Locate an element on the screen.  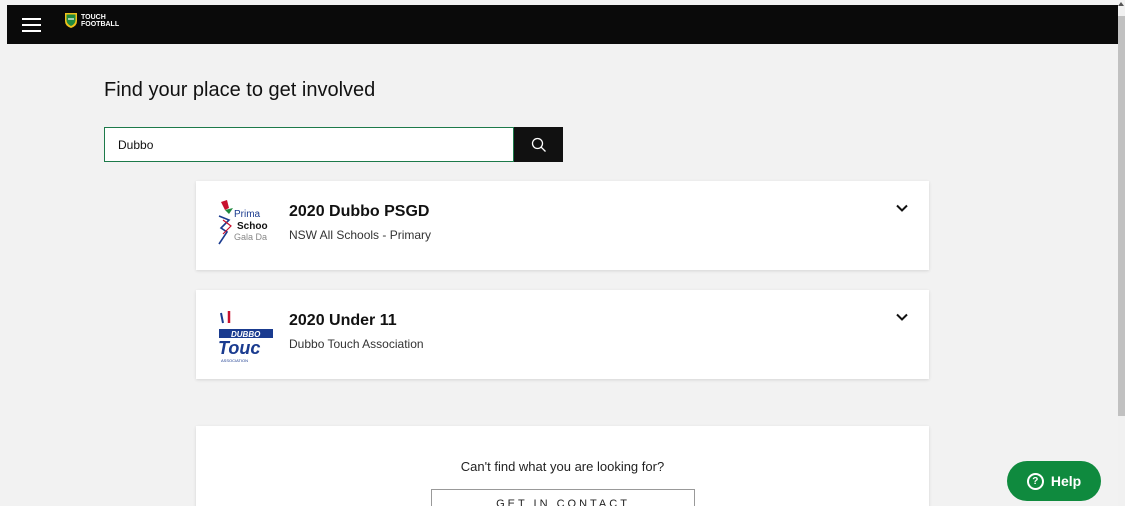
logo-text: Schoo is located at coordinates (252, 226).